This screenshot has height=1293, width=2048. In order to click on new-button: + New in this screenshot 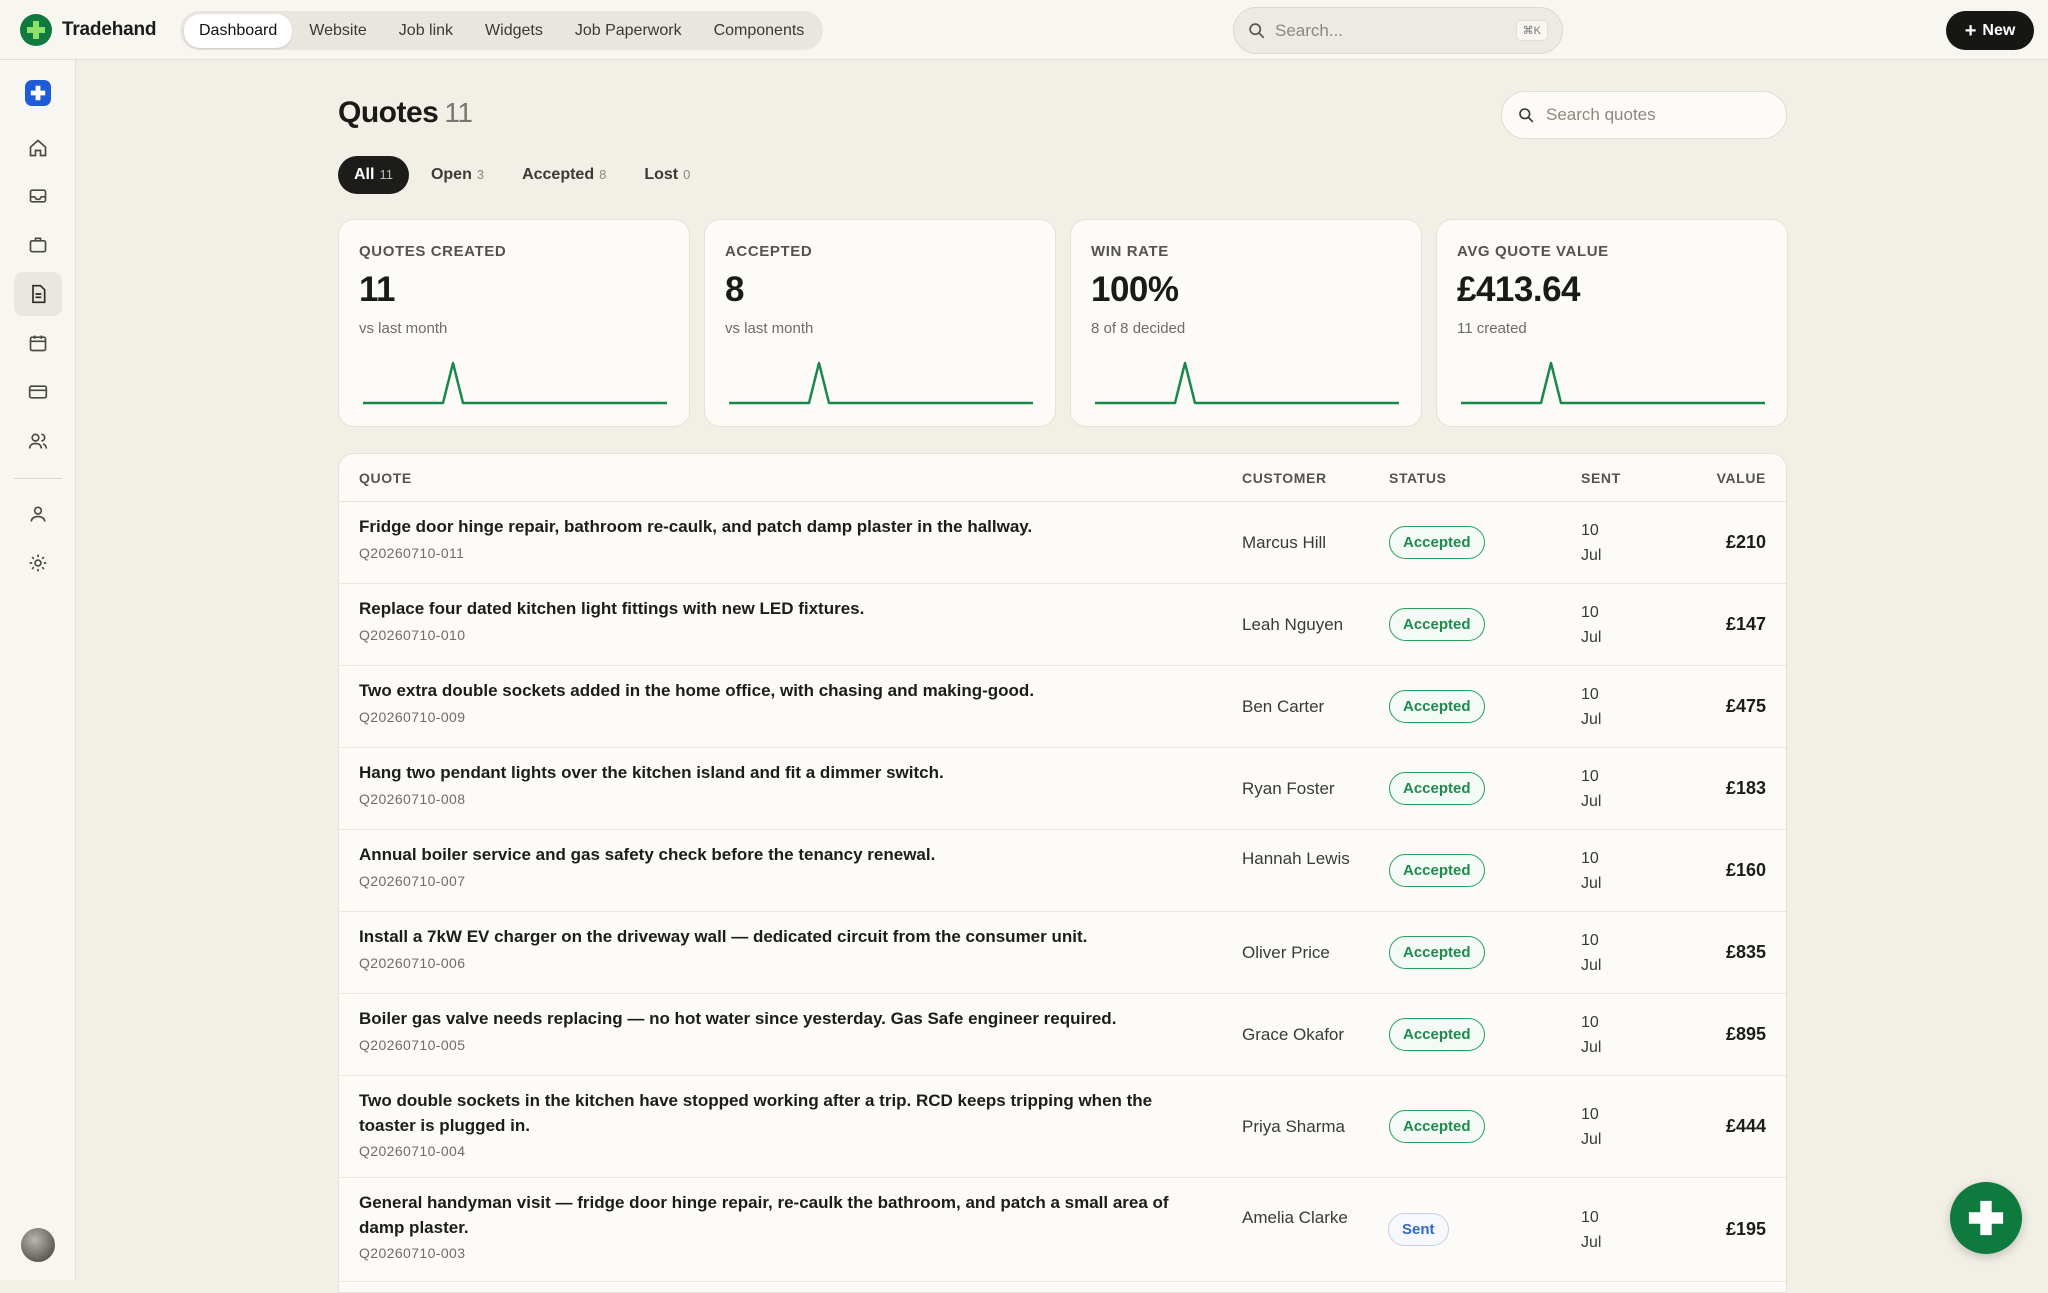, I will do `click(1990, 30)`.